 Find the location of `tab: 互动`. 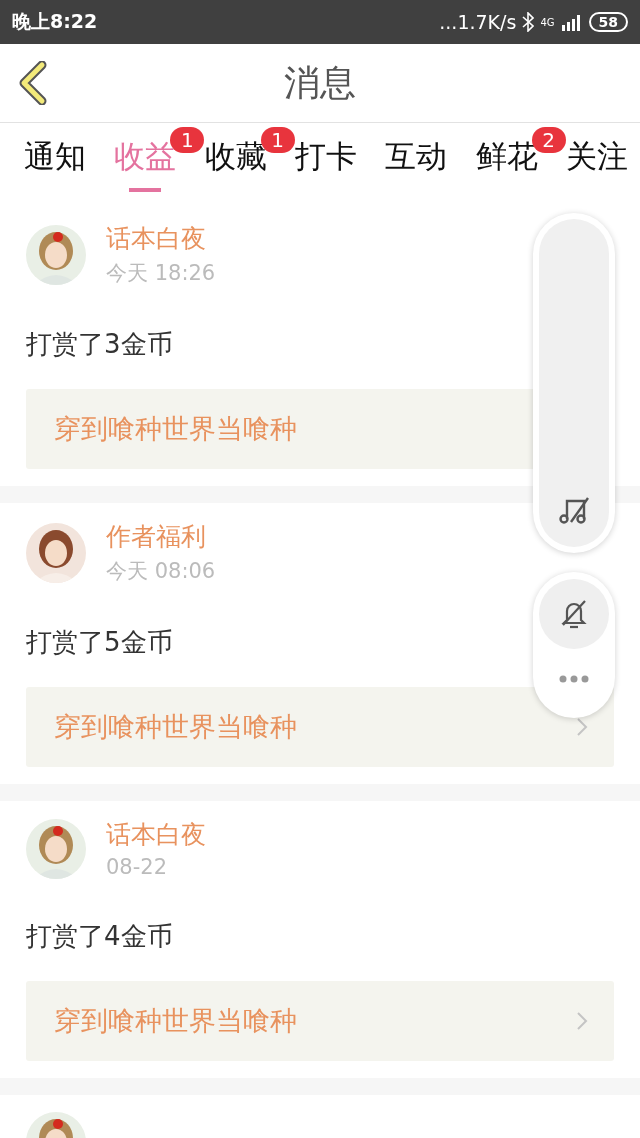

tab: 互动 is located at coordinates (416, 164).